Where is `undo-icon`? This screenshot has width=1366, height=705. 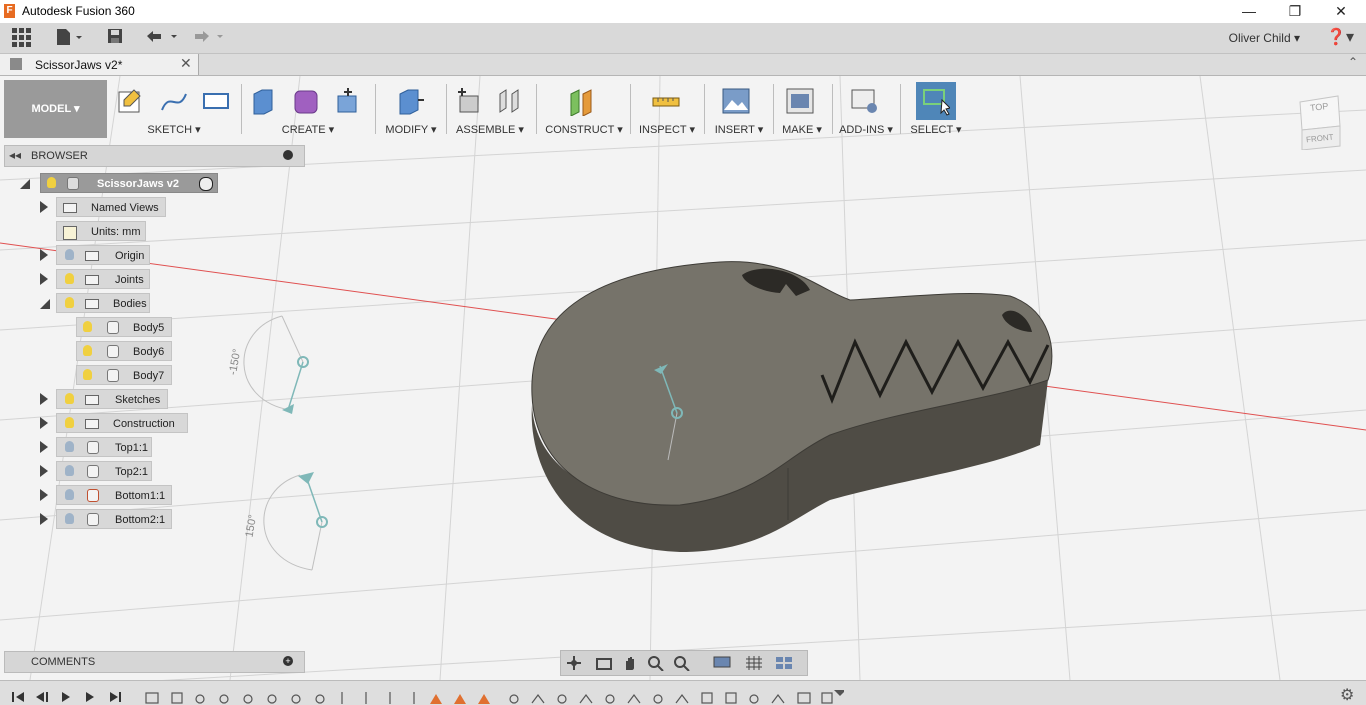 undo-icon is located at coordinates (161, 38).